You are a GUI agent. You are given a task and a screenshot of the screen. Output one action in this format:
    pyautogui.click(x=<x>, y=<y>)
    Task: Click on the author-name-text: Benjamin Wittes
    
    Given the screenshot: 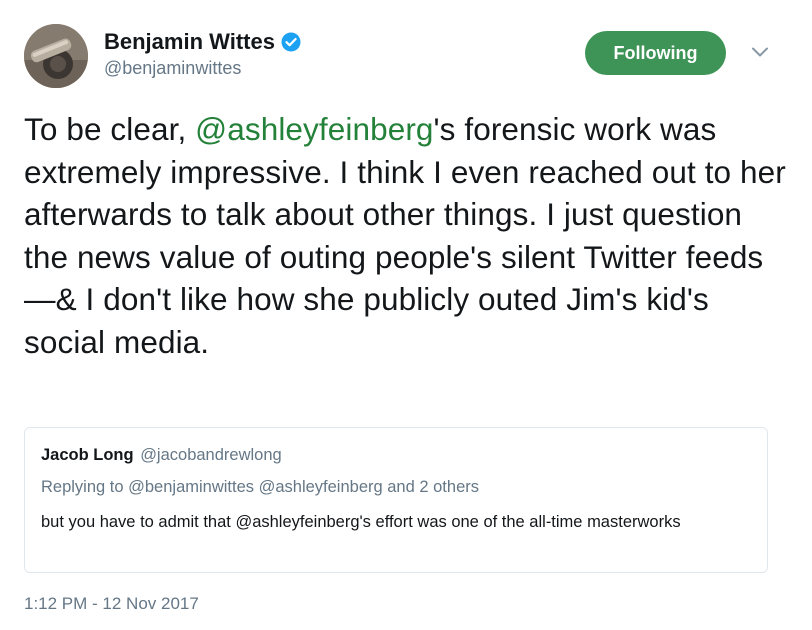 What is the action you would take?
    pyautogui.click(x=189, y=41)
    